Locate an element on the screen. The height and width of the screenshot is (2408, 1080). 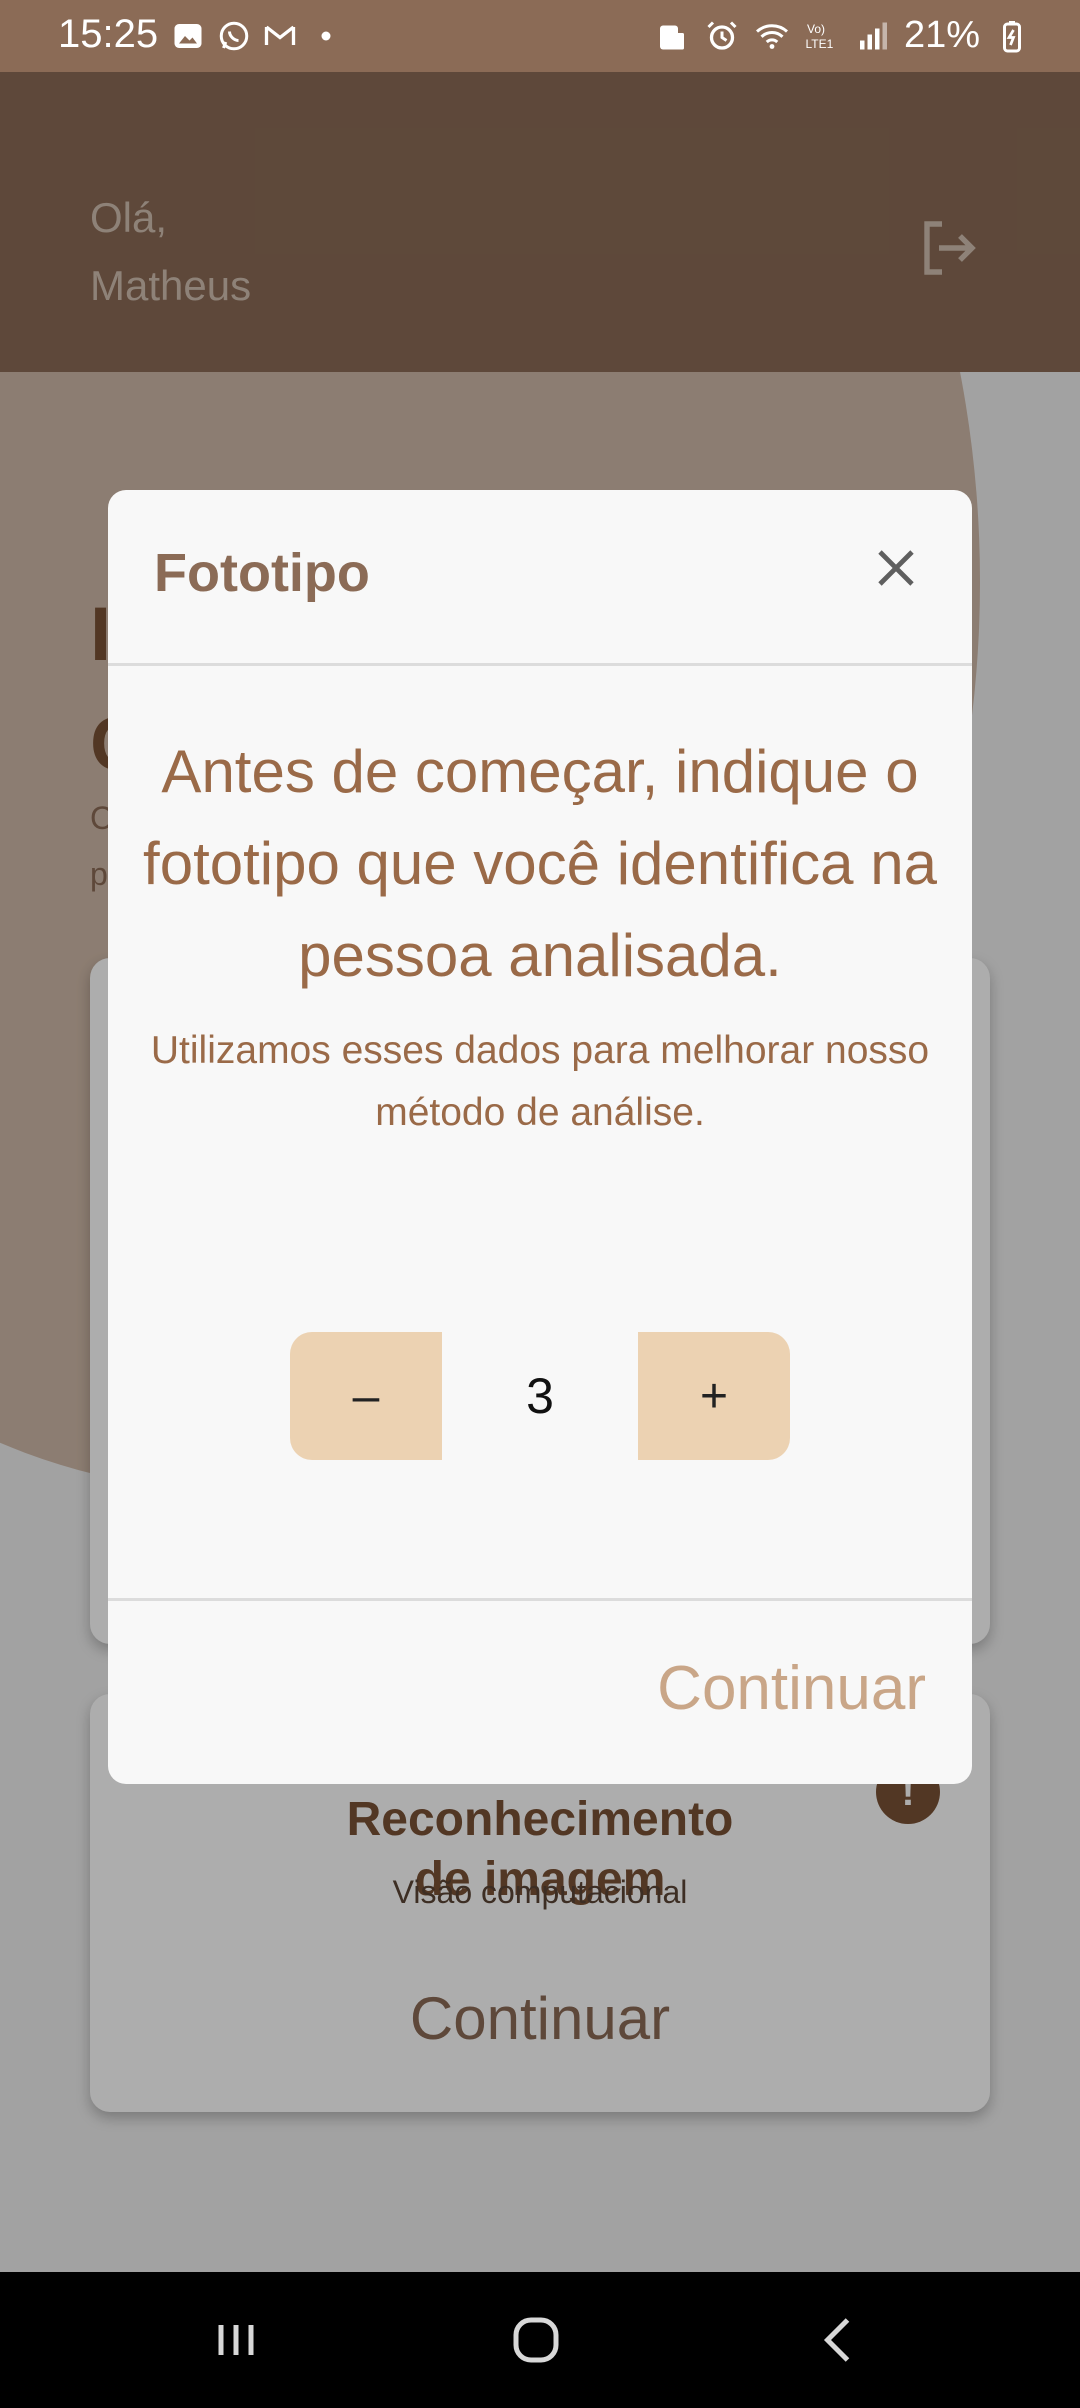
gmail-notification-icon is located at coordinates (280, 35).